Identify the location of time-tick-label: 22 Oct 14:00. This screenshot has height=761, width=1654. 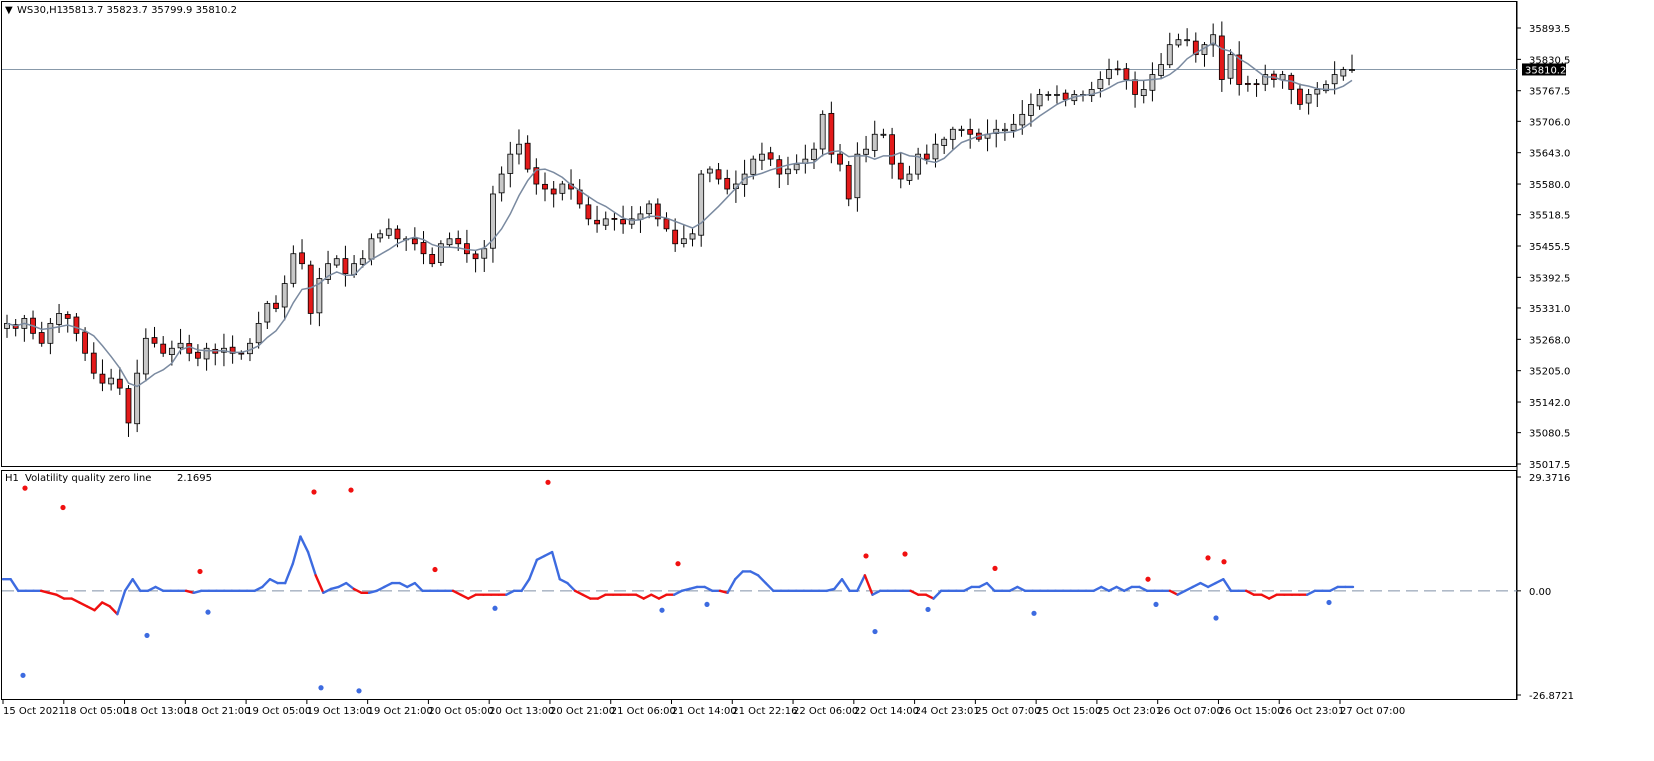
(886, 711).